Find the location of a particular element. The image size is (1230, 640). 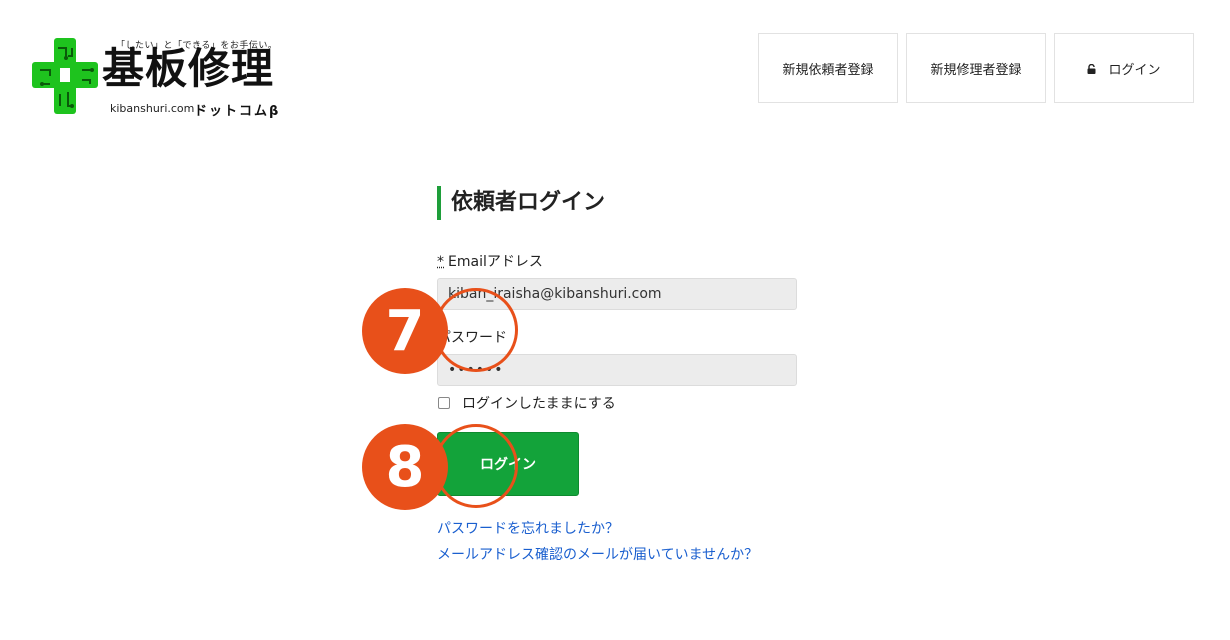

email-label: * Emailアドレス is located at coordinates (490, 261).